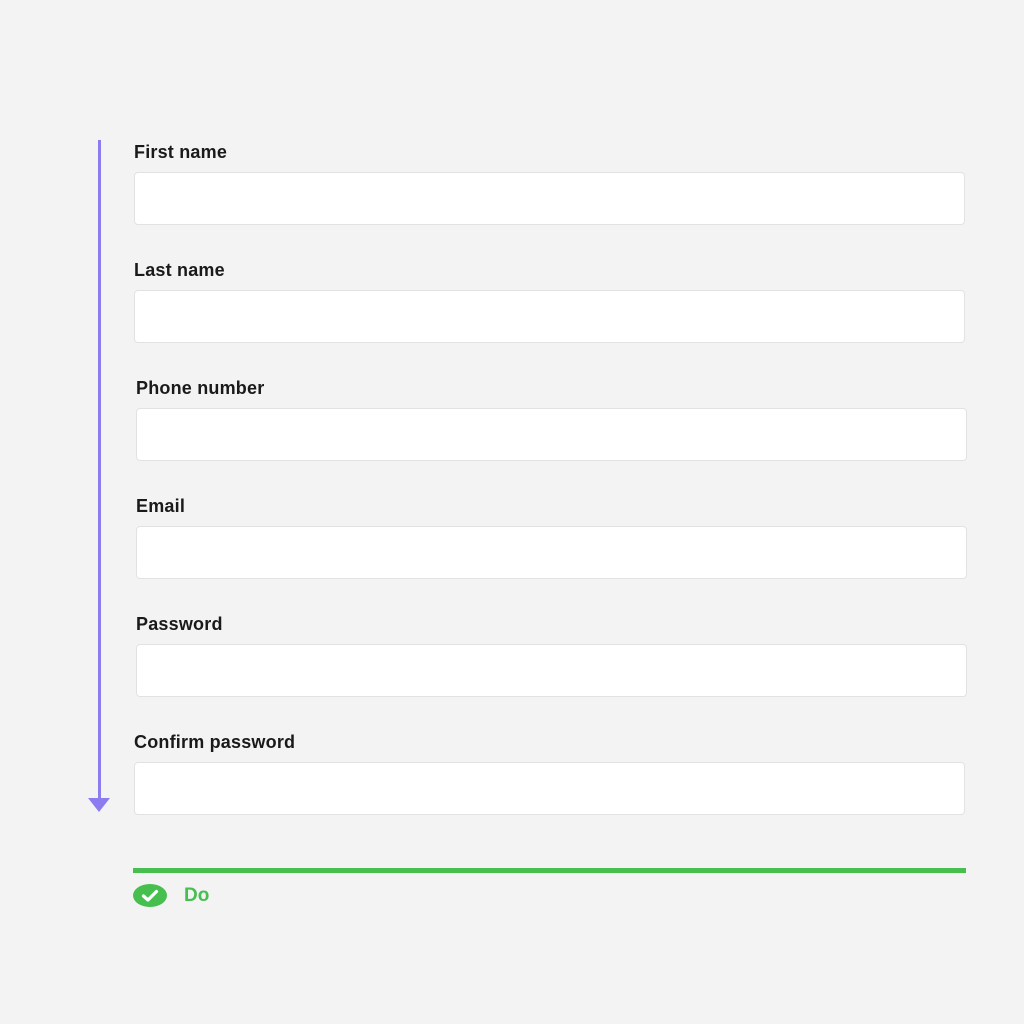  I want to click on phone-number-label: Phone number, so click(200, 388).